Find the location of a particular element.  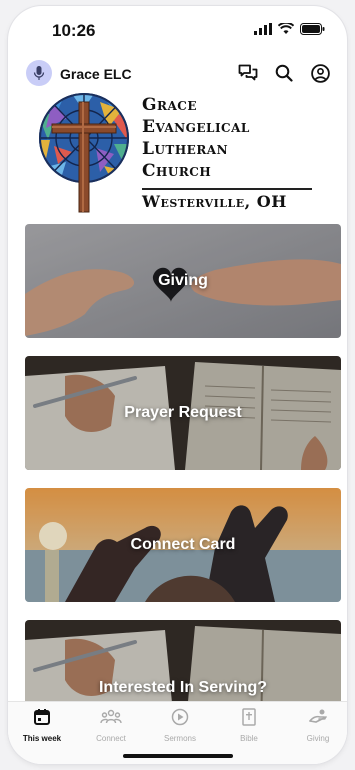

tab-this-week: This week is located at coordinates (42, 725).